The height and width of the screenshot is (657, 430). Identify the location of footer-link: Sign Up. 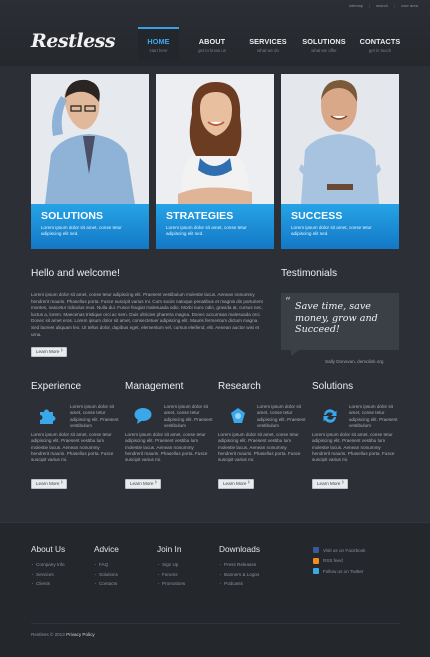
(171, 566).